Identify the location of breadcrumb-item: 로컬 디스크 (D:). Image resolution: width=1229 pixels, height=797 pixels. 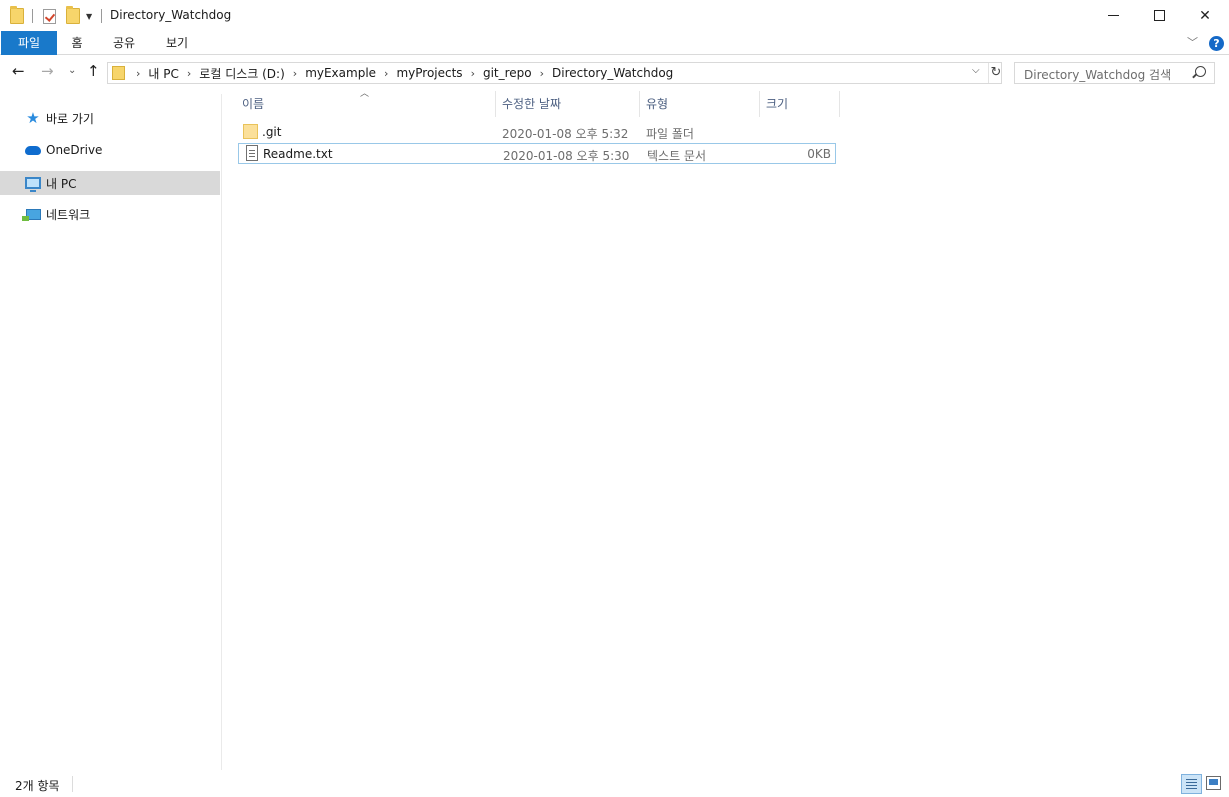
(241, 73).